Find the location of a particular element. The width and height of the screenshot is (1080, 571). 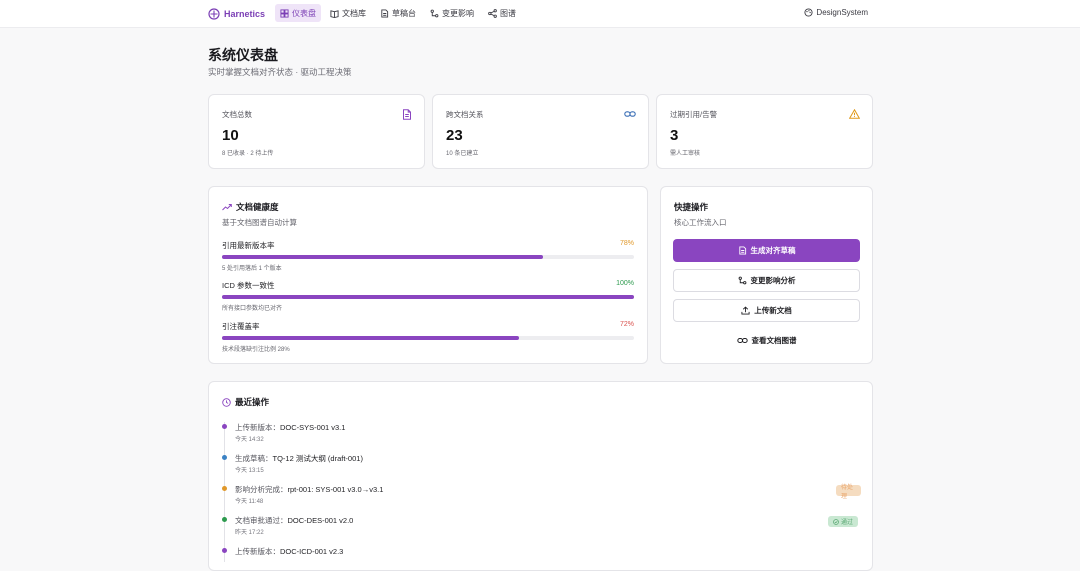

timeline-text: 上传新版本：DOC-SYS-001 v3.1 is located at coordinates (290, 427).